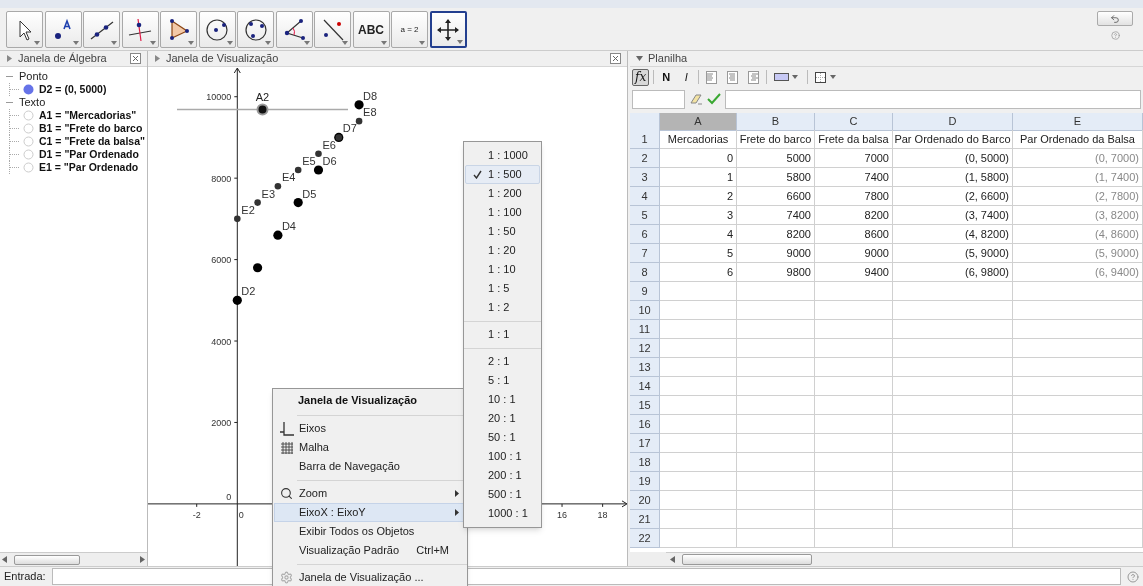  What do you see at coordinates (409, 29) in the screenshot?
I see `slider-tool-label: a = 2` at bounding box center [409, 29].